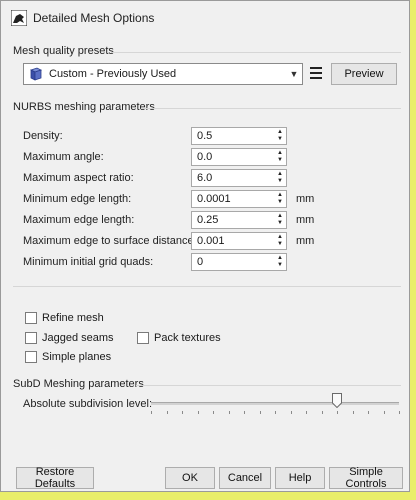  I want to click on pack-textures-checkbox: Pack textures, so click(179, 338).